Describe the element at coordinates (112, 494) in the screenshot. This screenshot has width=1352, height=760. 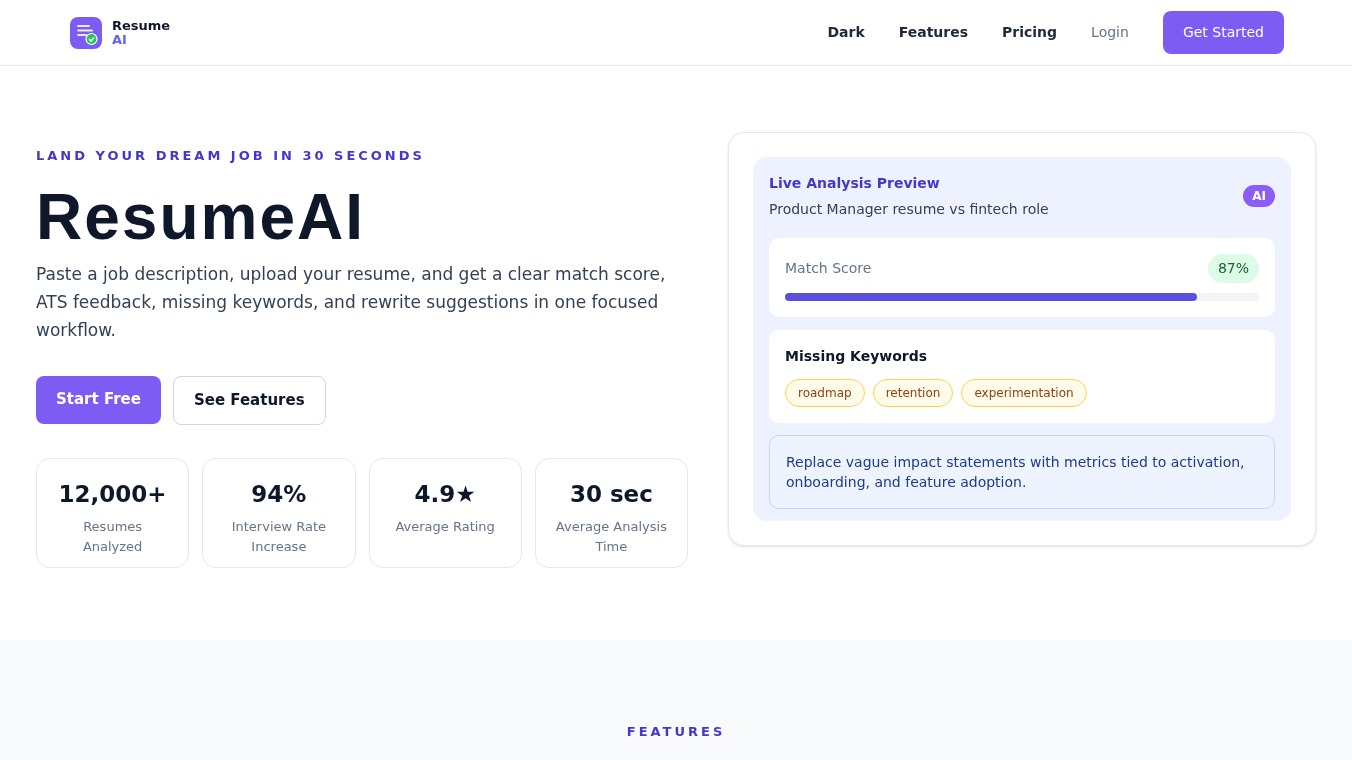
I see `stat-value: 12,000+` at that location.